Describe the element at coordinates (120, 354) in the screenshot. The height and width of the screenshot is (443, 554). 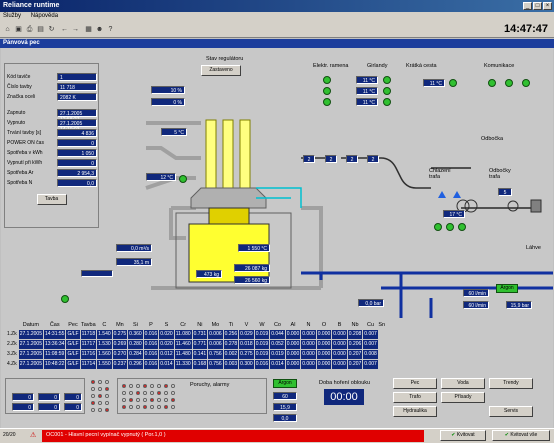
I see `table-cell: 0.270` at that location.